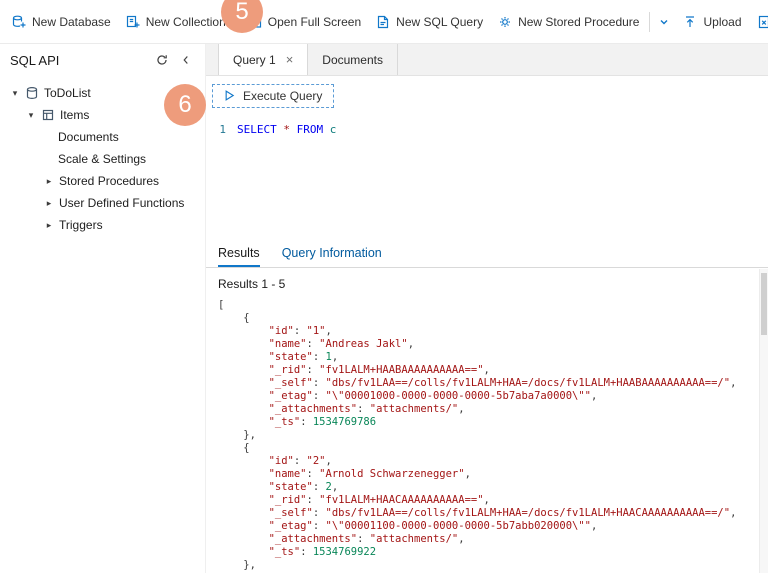  What do you see at coordinates (252, 284) in the screenshot?
I see `results-count: Results 1 - 5` at bounding box center [252, 284].